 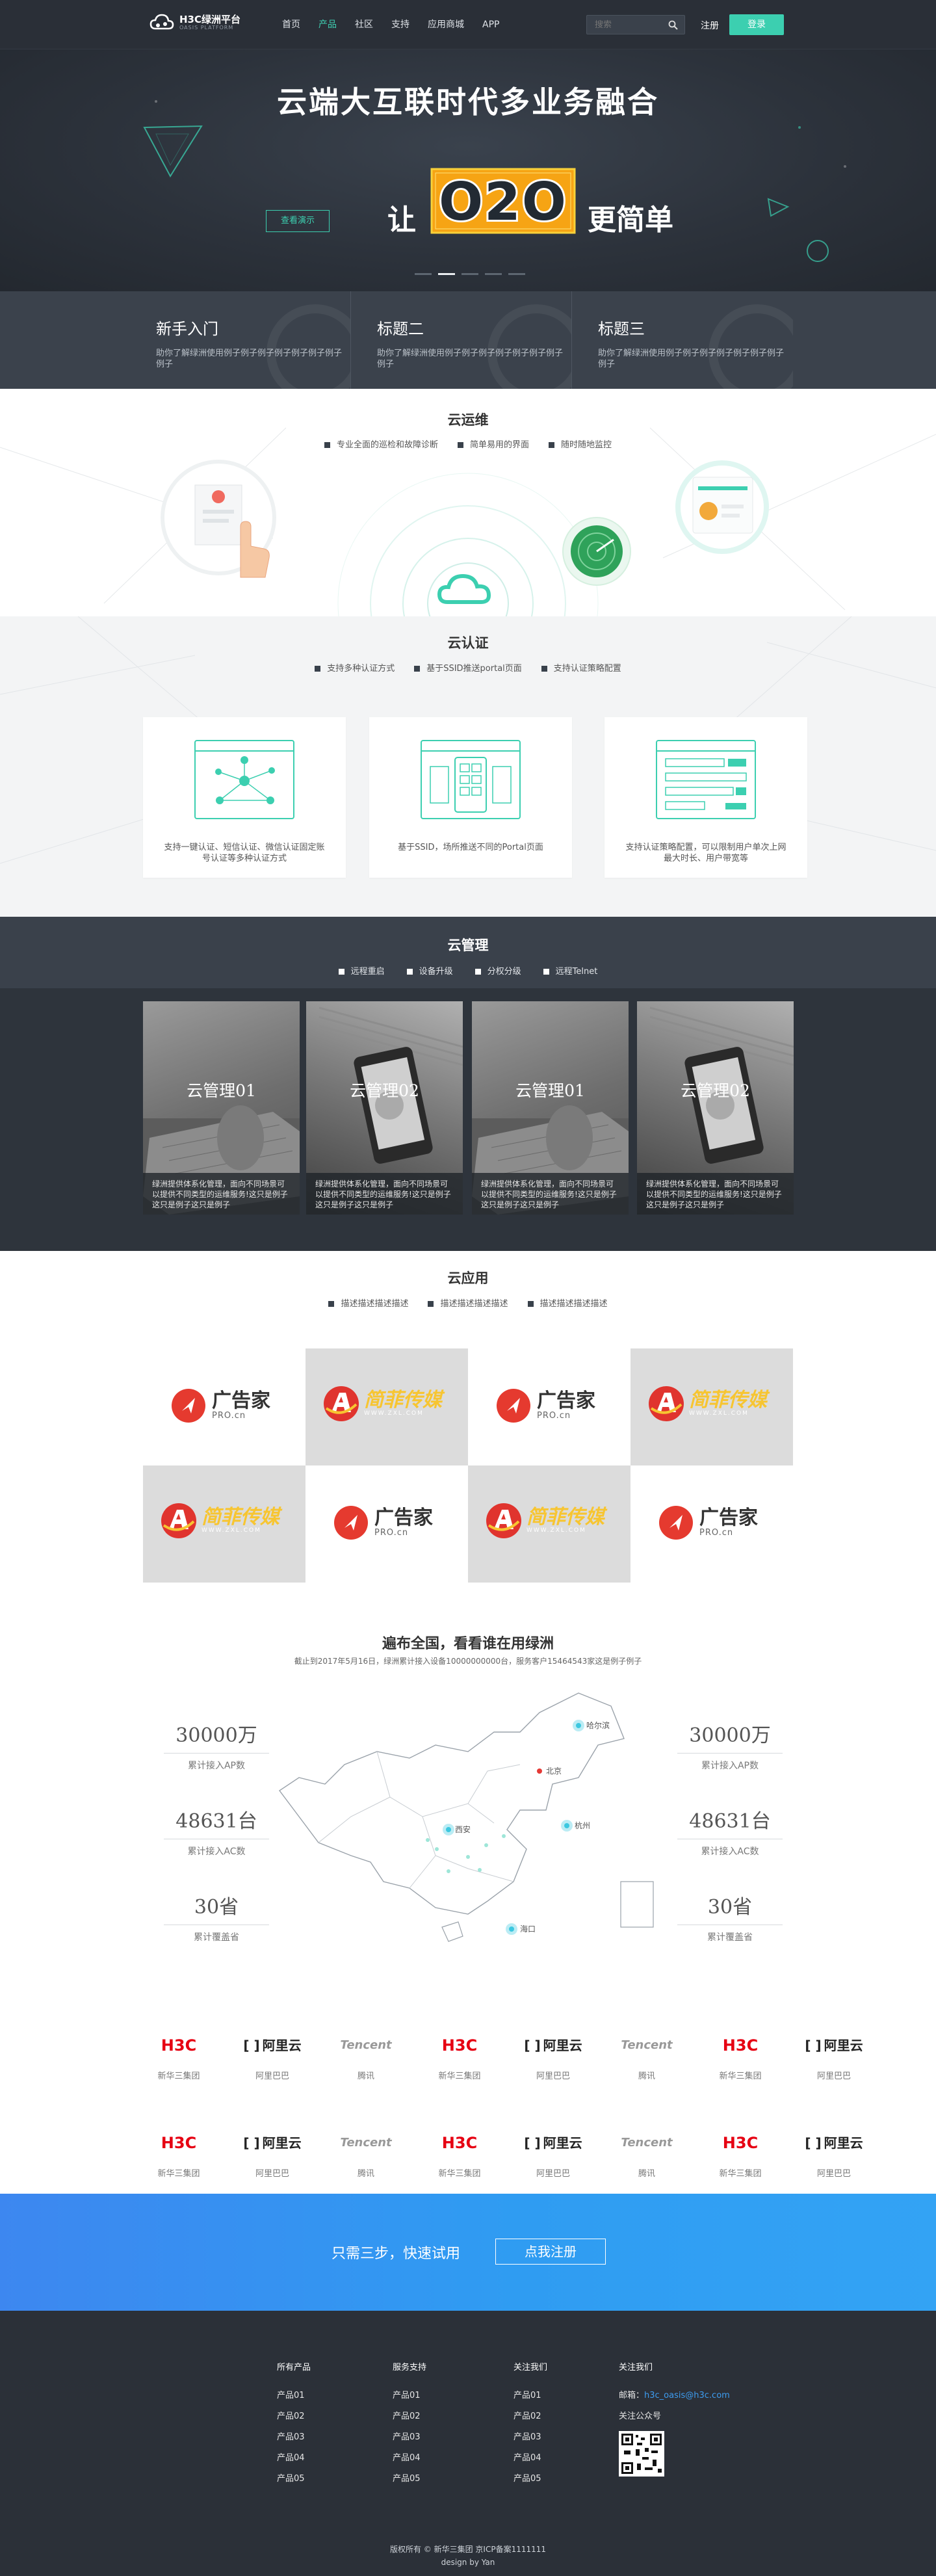 I want to click on feature-card-1: 新手入门 助你了解绿洲使用例子例子例子例子例子例子例子例子, so click(x=246, y=340).